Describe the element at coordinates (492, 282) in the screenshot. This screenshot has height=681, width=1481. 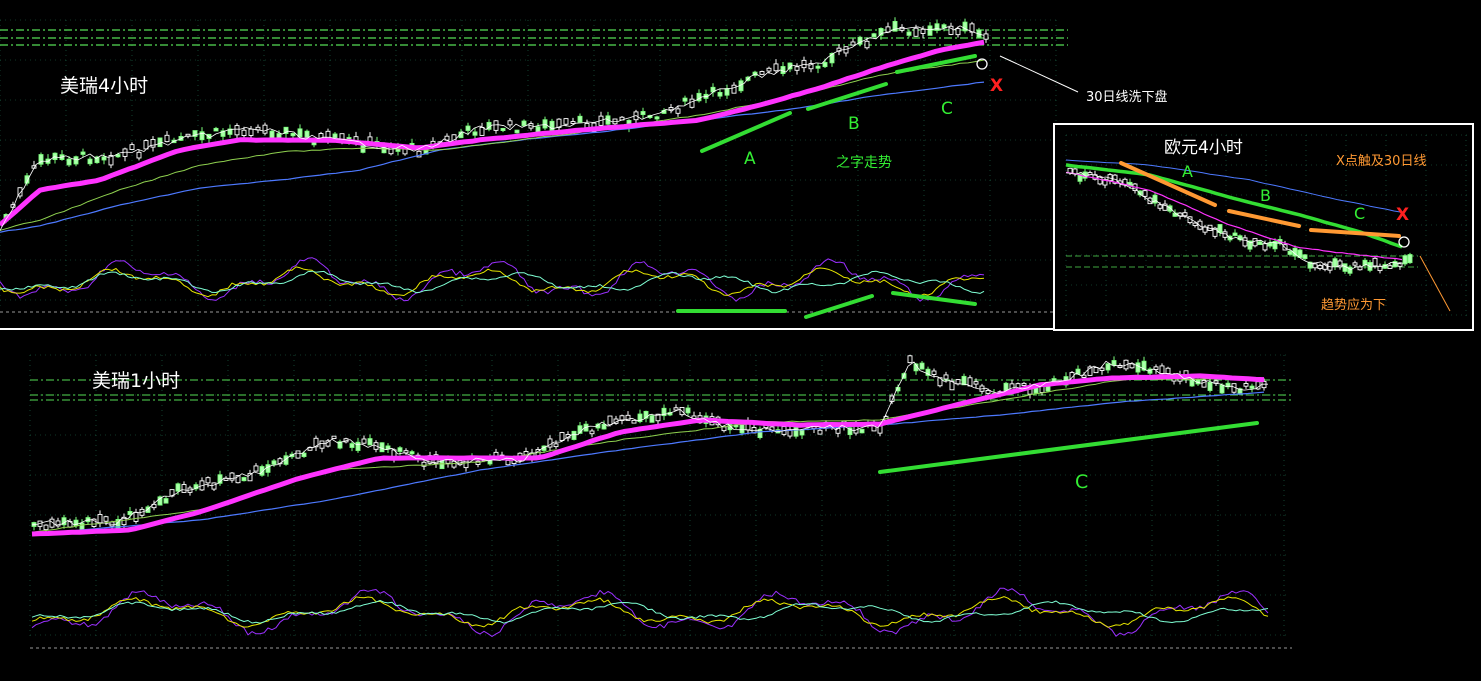
I see `osc-yellow-line` at that location.